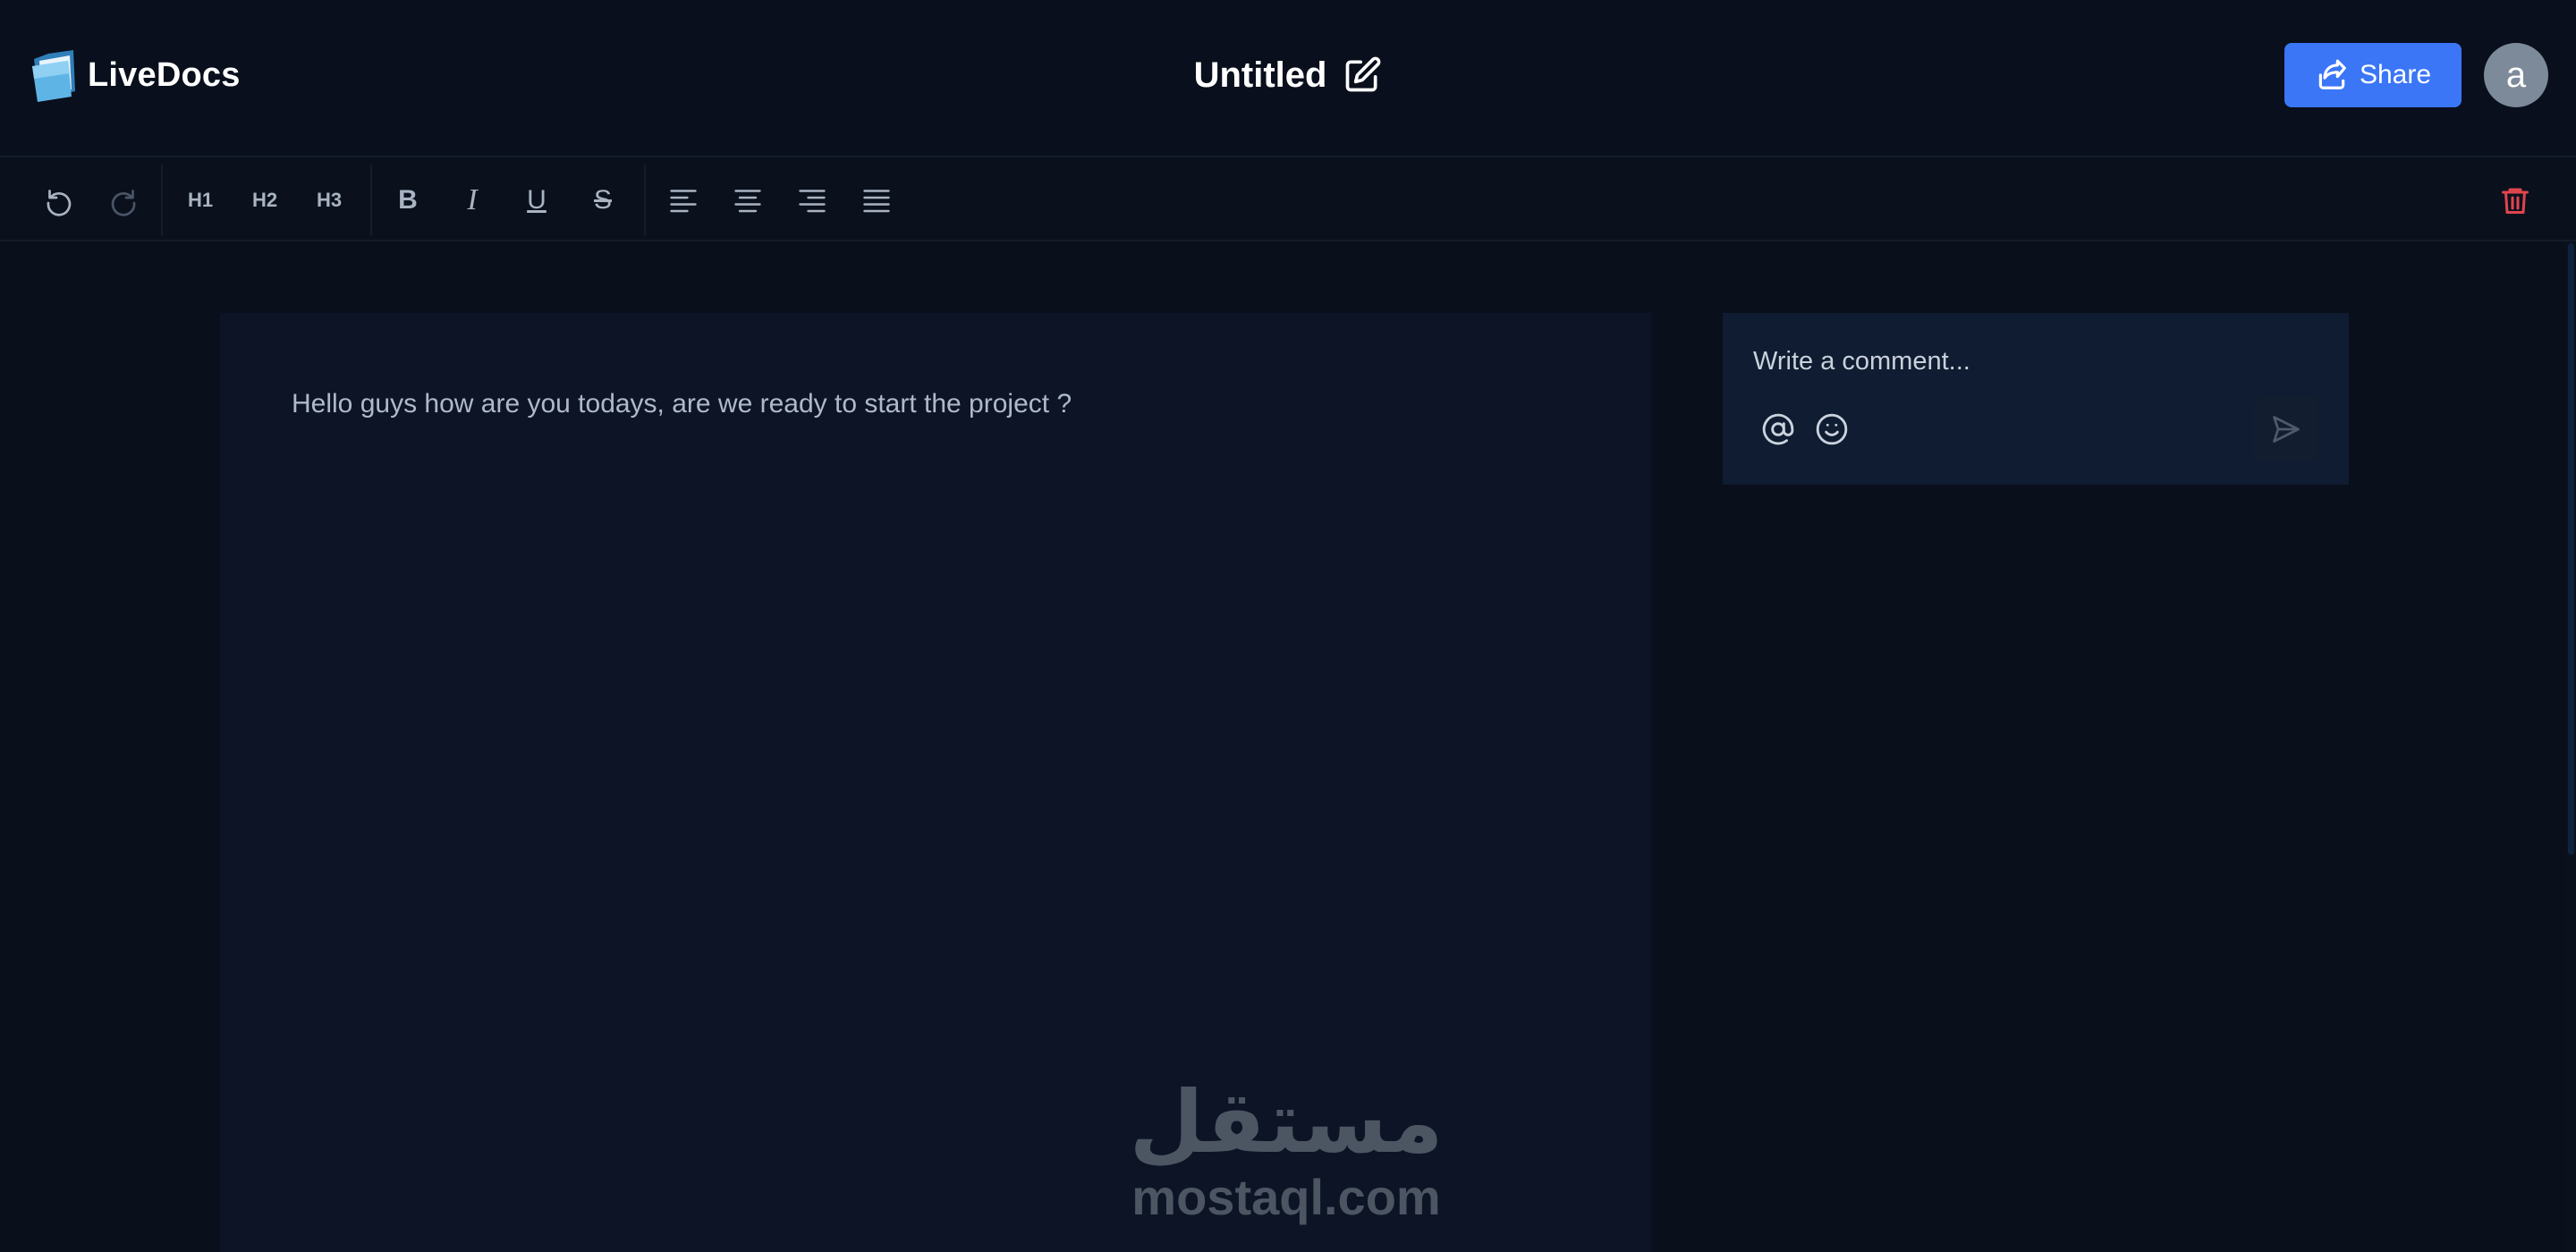  I want to click on undo-button, so click(59, 200).